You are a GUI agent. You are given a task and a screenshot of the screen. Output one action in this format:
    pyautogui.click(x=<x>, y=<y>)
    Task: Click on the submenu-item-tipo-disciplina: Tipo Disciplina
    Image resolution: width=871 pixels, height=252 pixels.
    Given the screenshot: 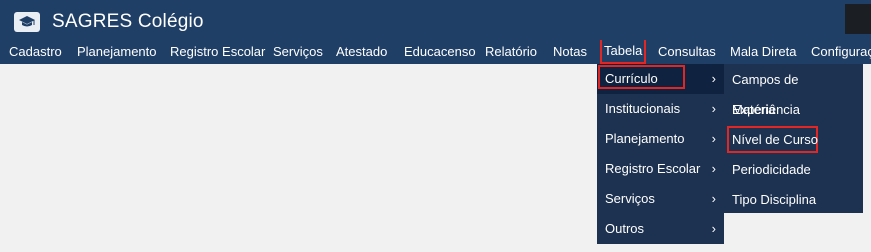 What is the action you would take?
    pyautogui.click(x=793, y=200)
    